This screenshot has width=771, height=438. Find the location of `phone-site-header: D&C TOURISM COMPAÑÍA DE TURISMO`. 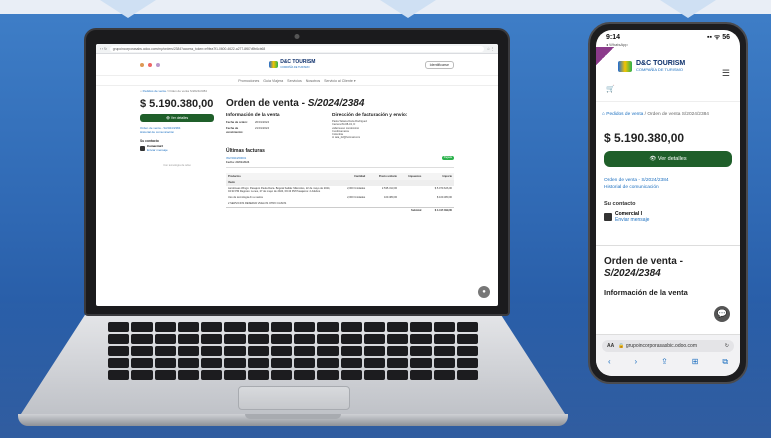

phone-site-header: D&C TOURISM COMPAÑÍA DE TURISMO is located at coordinates (668, 66).